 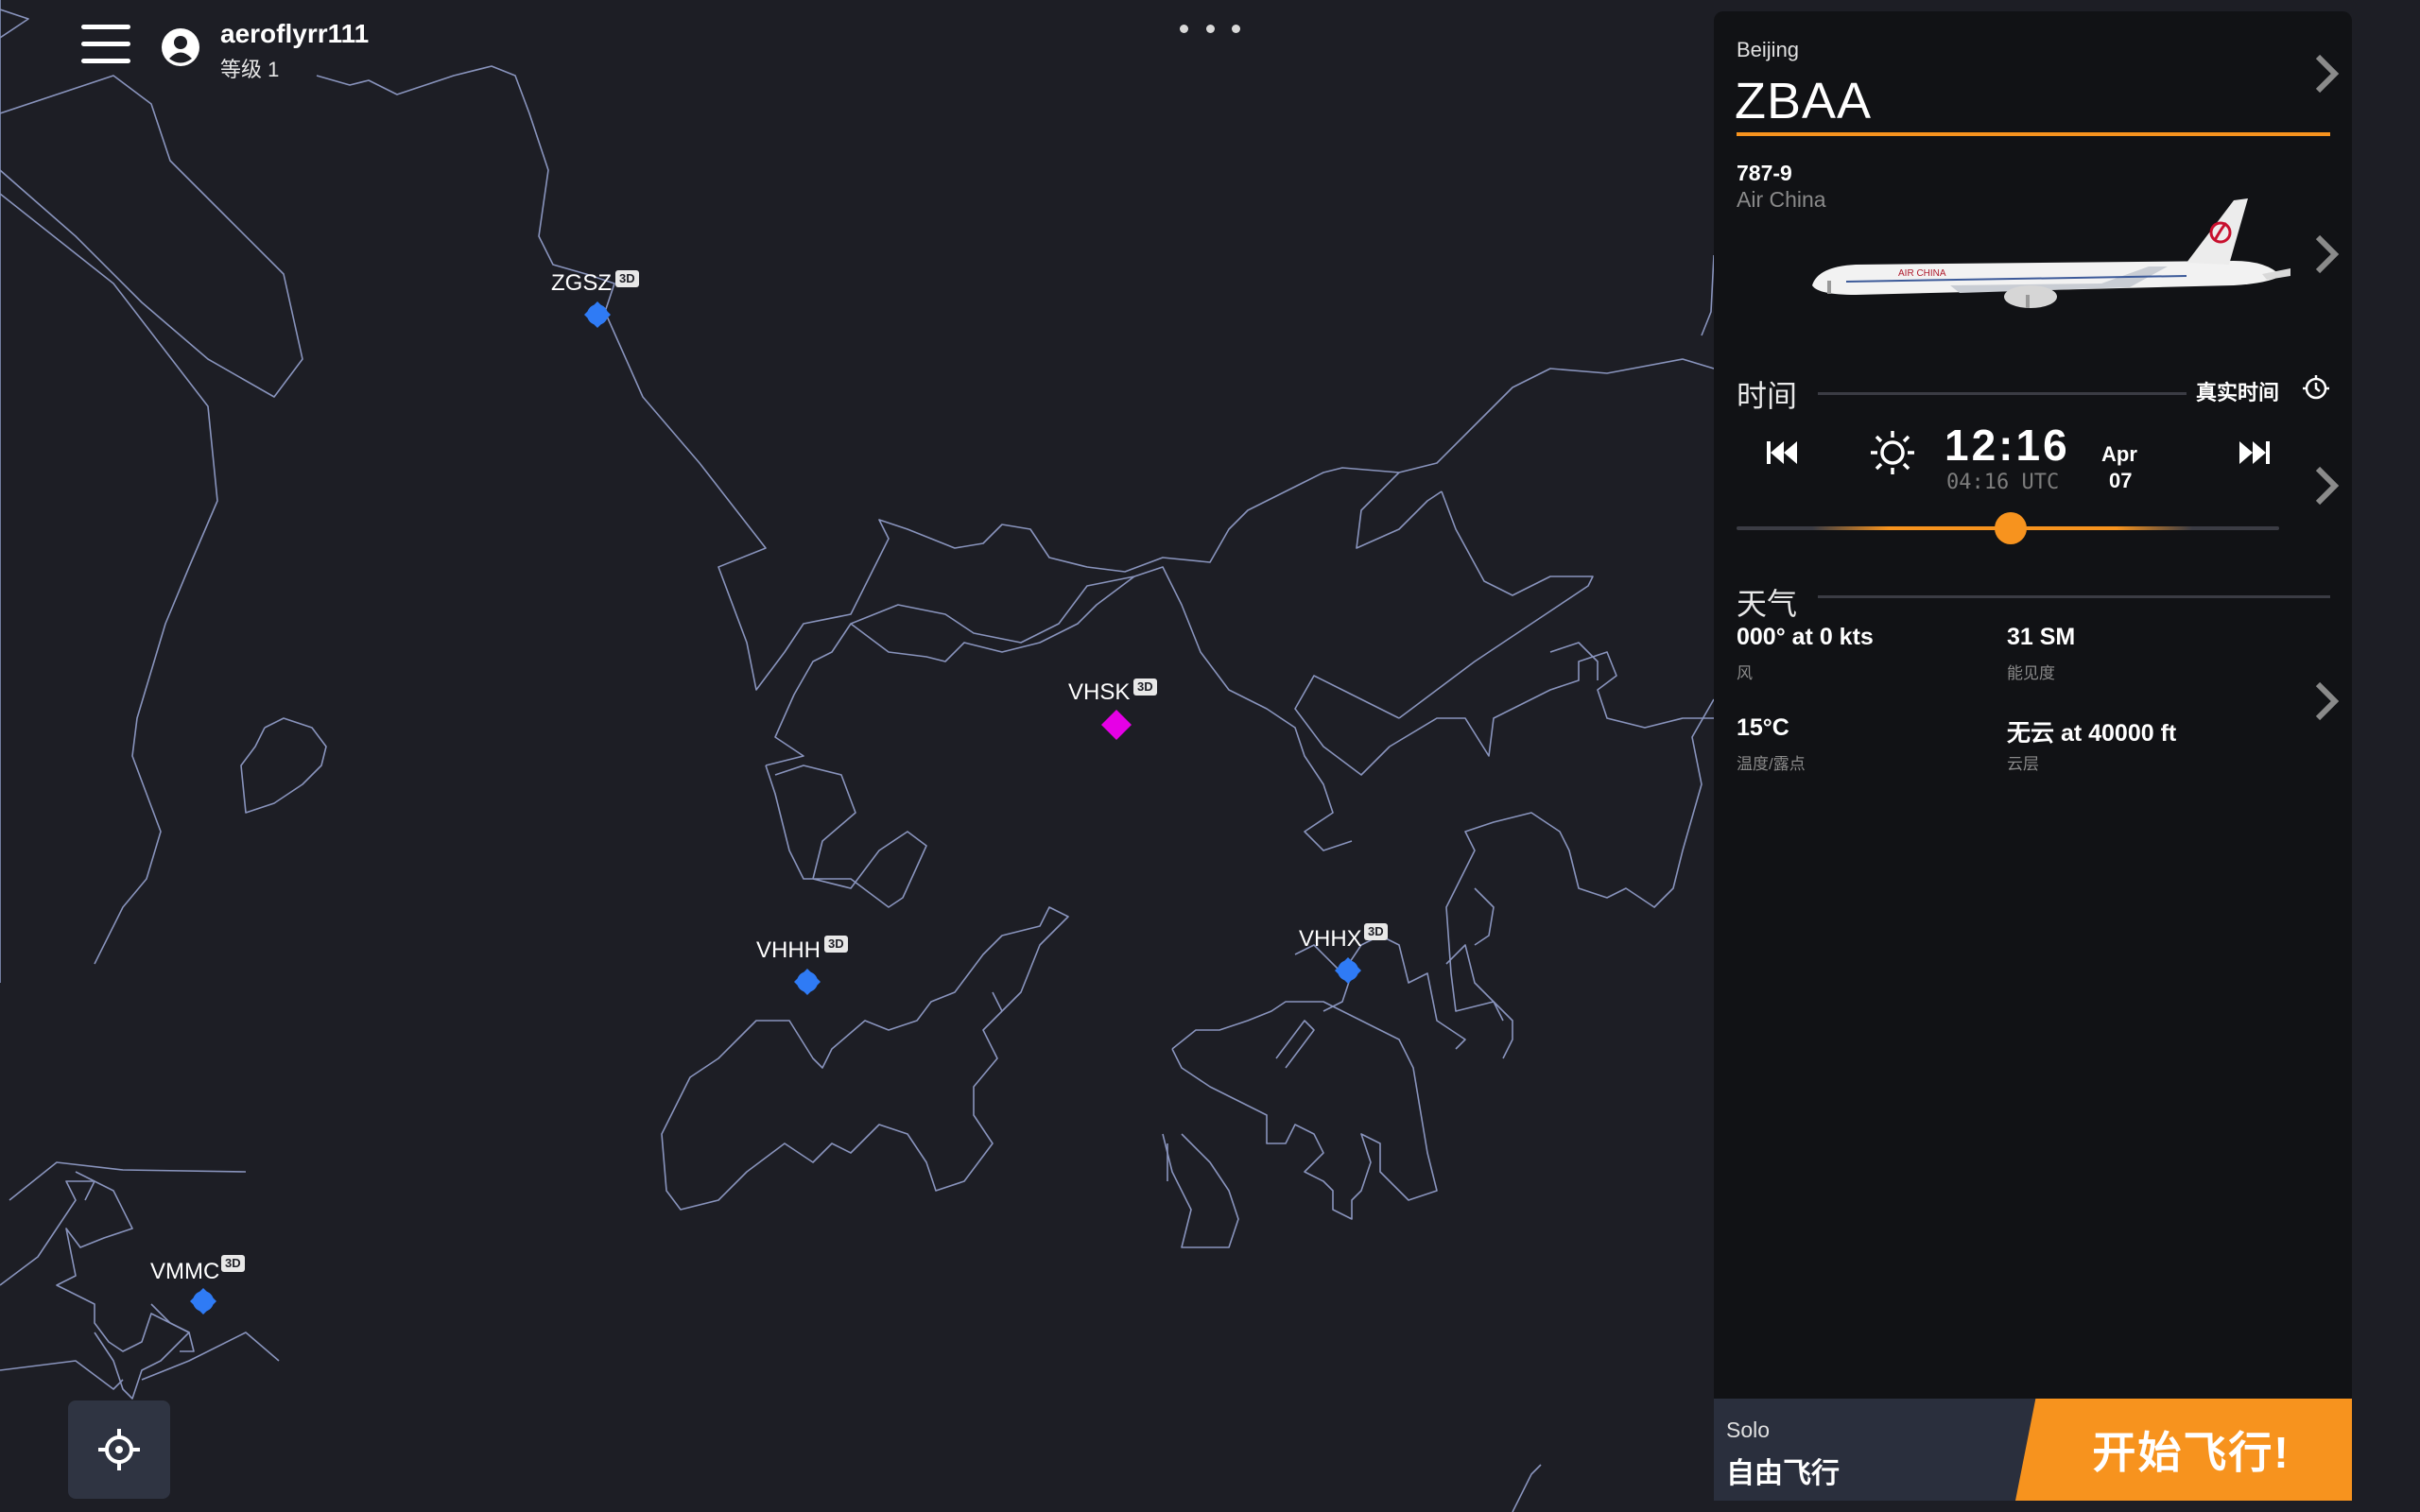 What do you see at coordinates (185, 1271) in the screenshot?
I see `airport-label: VMMC` at bounding box center [185, 1271].